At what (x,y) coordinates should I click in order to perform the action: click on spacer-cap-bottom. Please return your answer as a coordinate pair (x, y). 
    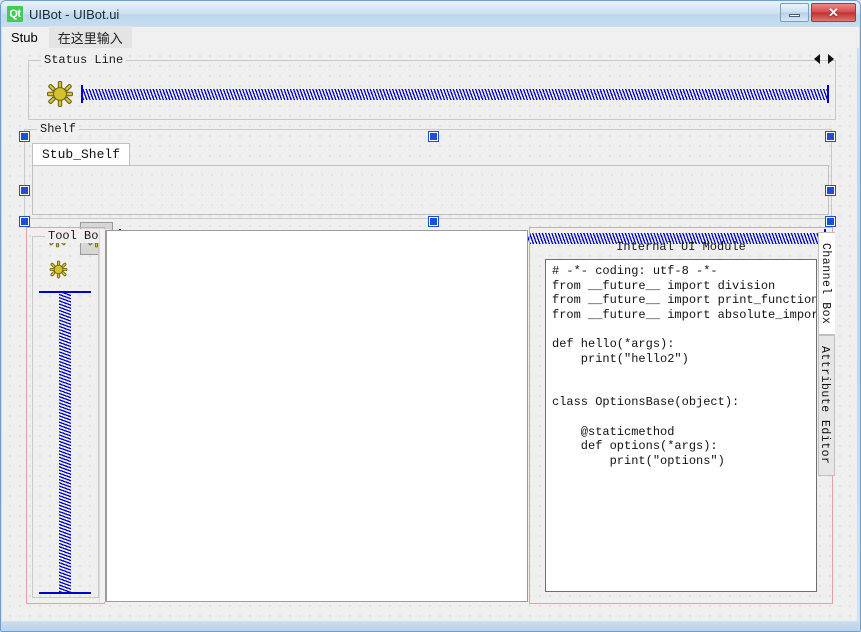
    Looking at the image, I should click on (65, 593).